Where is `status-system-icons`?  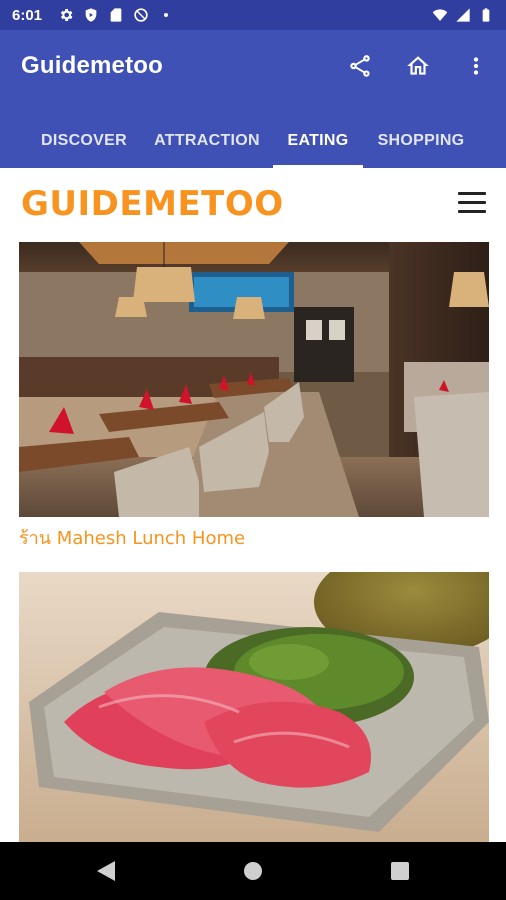 status-system-icons is located at coordinates (463, 15).